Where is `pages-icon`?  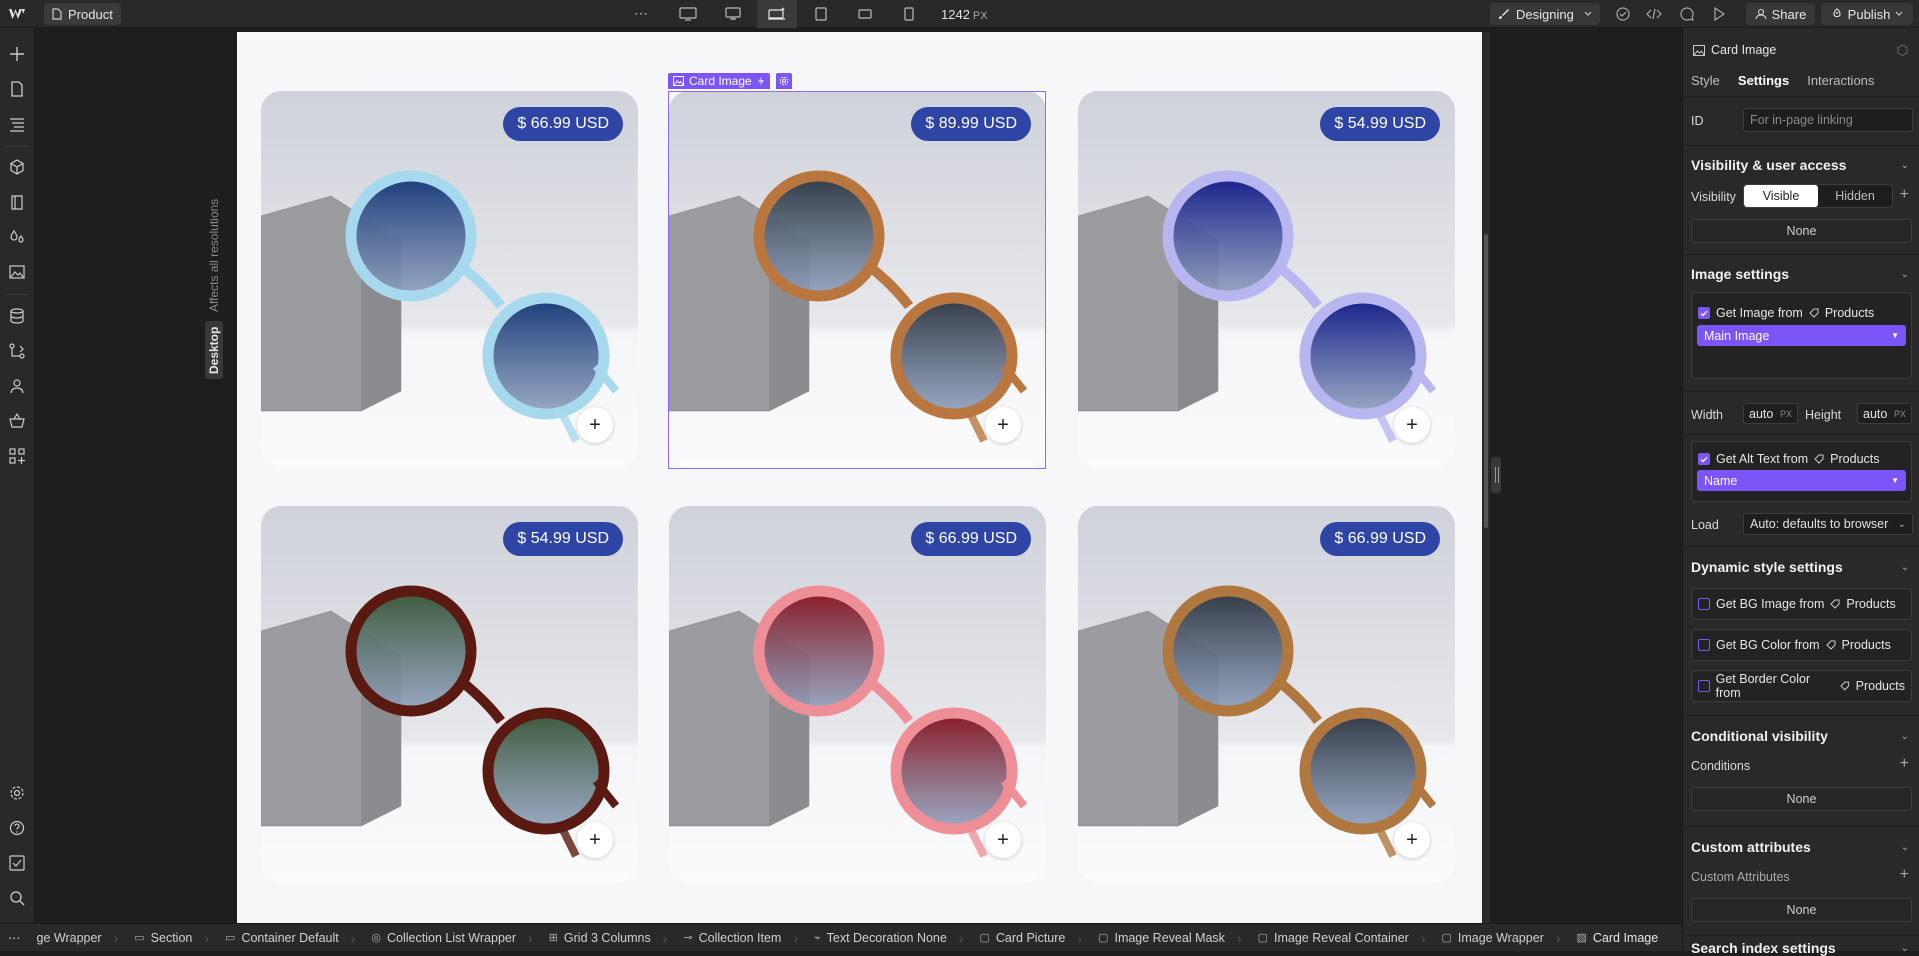 pages-icon is located at coordinates (17, 89).